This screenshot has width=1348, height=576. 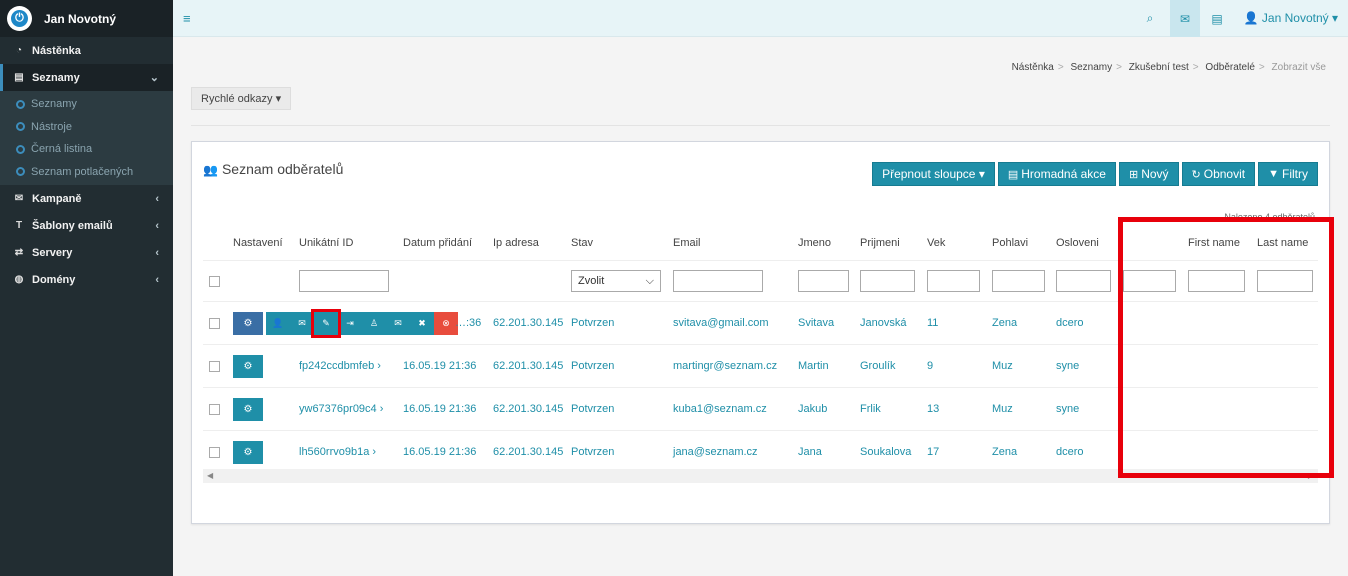 I want to click on breadcrumb-item: Nástěnka, so click(x=1033, y=67).